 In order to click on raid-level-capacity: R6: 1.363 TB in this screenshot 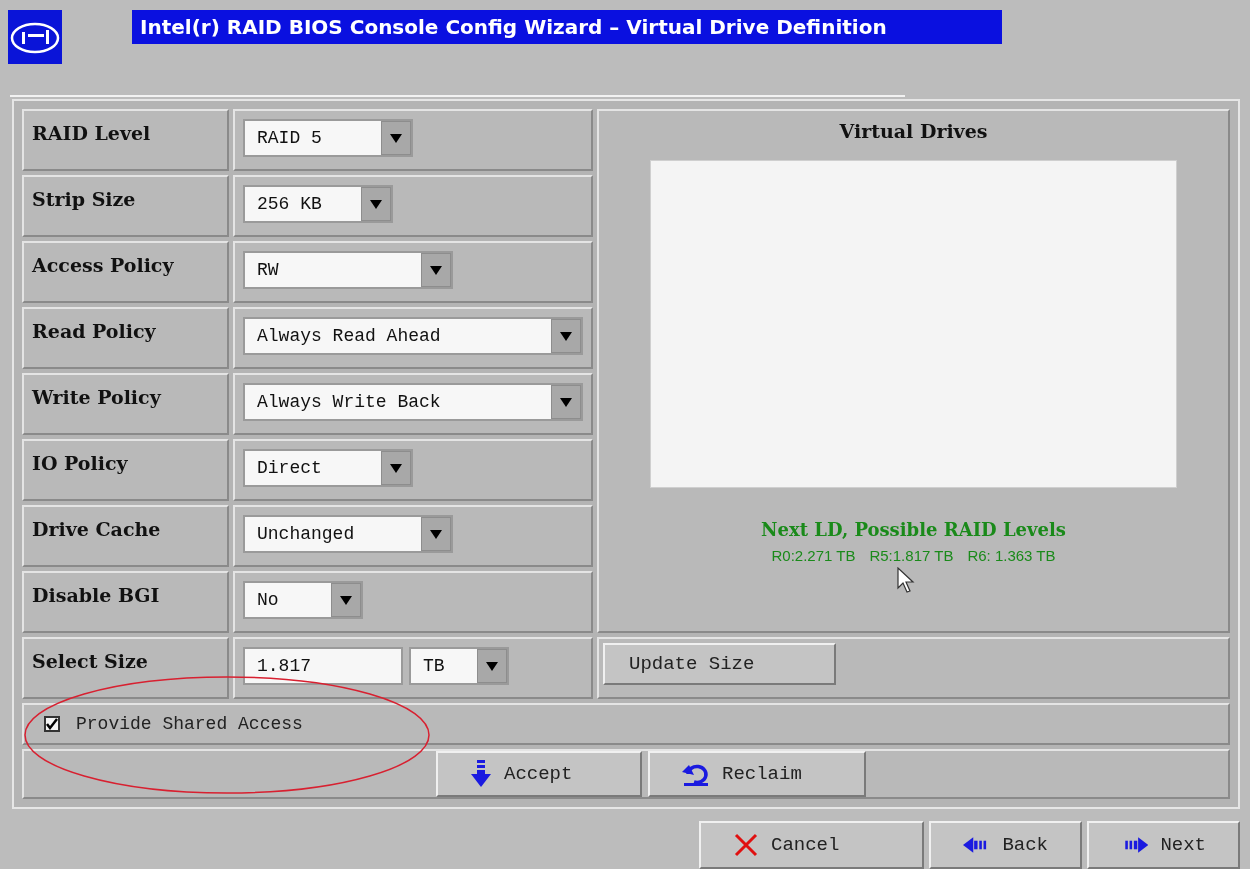, I will do `click(1011, 555)`.